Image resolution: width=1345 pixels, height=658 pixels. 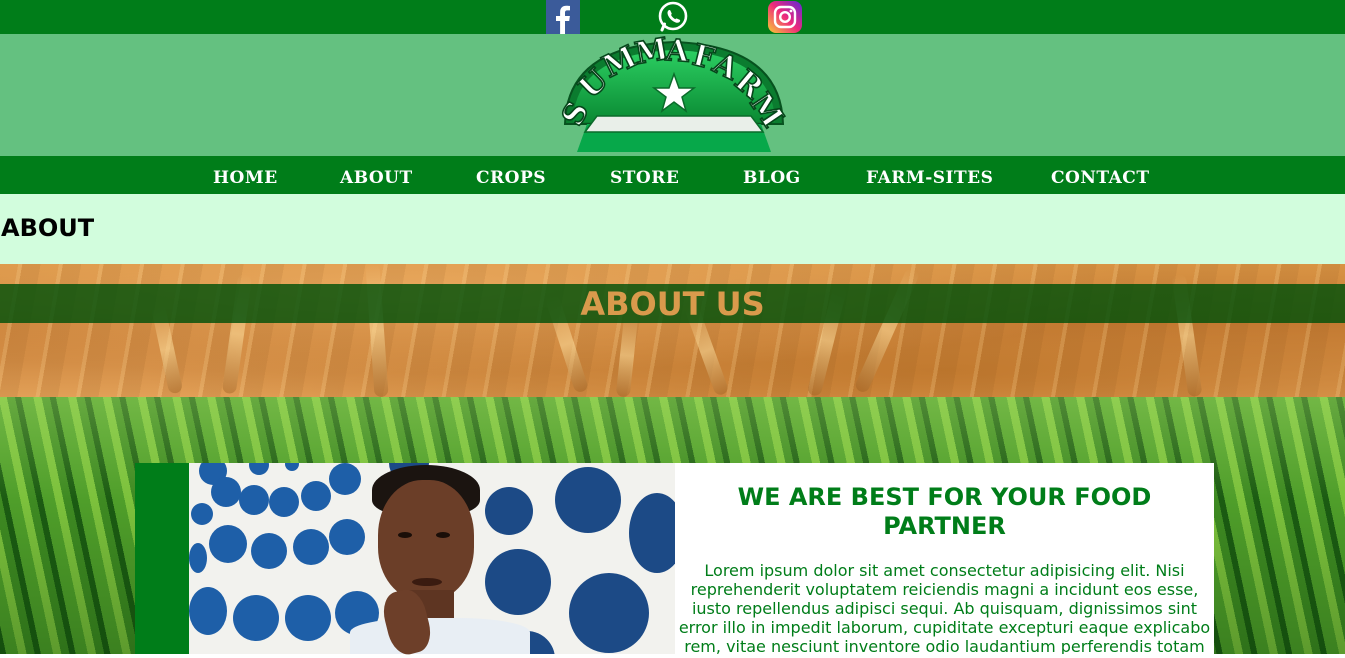 I want to click on facebook-icon, so click(x=563, y=17).